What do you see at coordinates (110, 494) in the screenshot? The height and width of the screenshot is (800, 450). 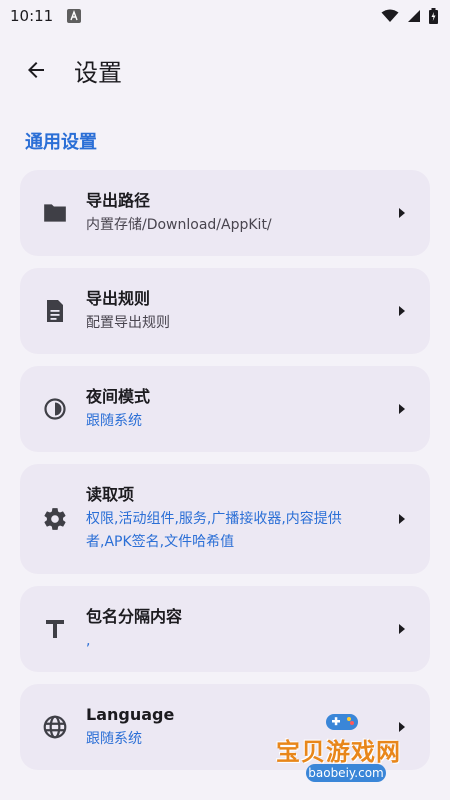 I see `setting-title: 读取项` at bounding box center [110, 494].